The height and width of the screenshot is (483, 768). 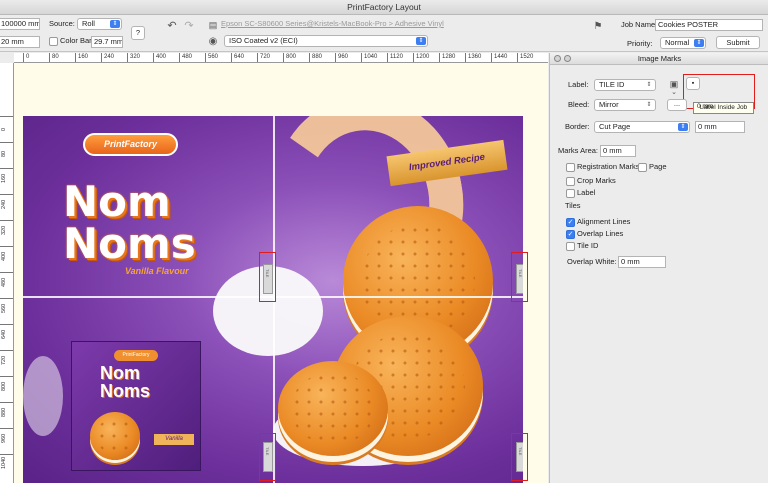 What do you see at coordinates (600, 233) in the screenshot?
I see `overlap-lines-label: Overlap Lines` at bounding box center [600, 233].